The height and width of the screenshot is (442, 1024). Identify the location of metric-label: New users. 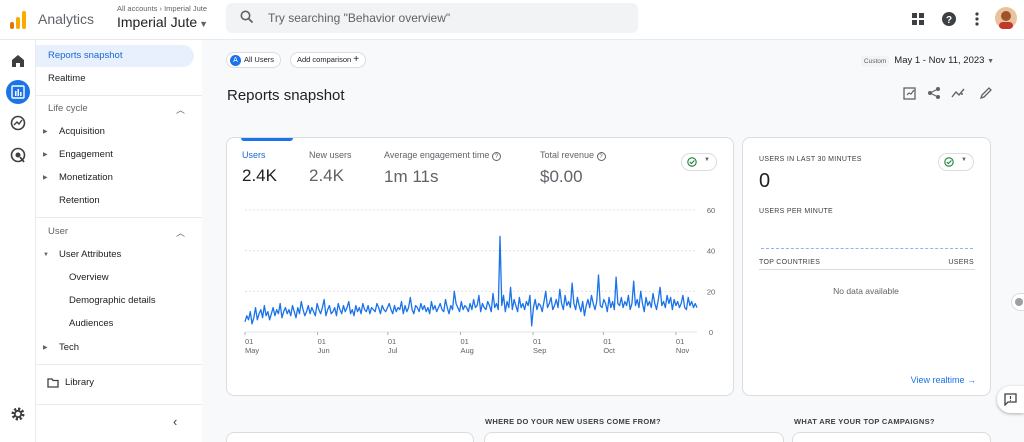
(330, 155).